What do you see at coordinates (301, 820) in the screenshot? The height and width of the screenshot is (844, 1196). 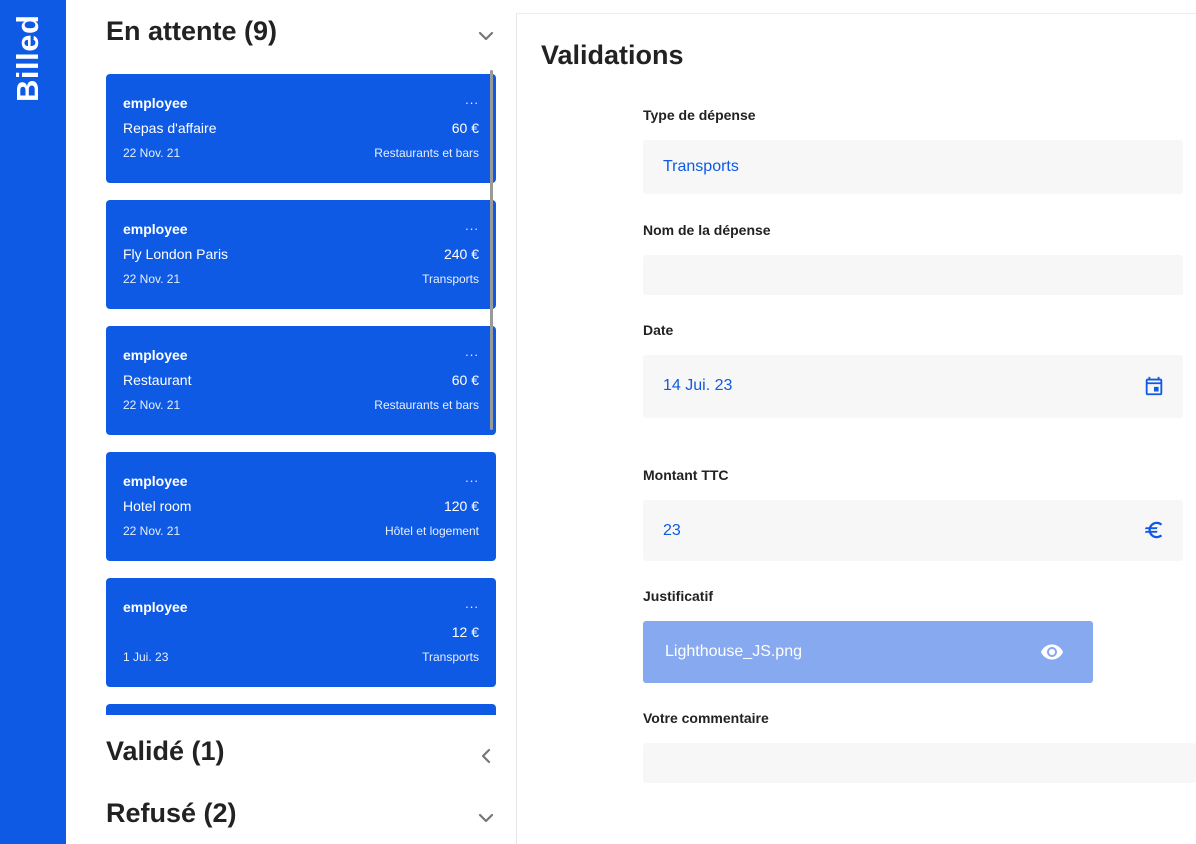 I see `section-refused-header: Refusé (2)` at bounding box center [301, 820].